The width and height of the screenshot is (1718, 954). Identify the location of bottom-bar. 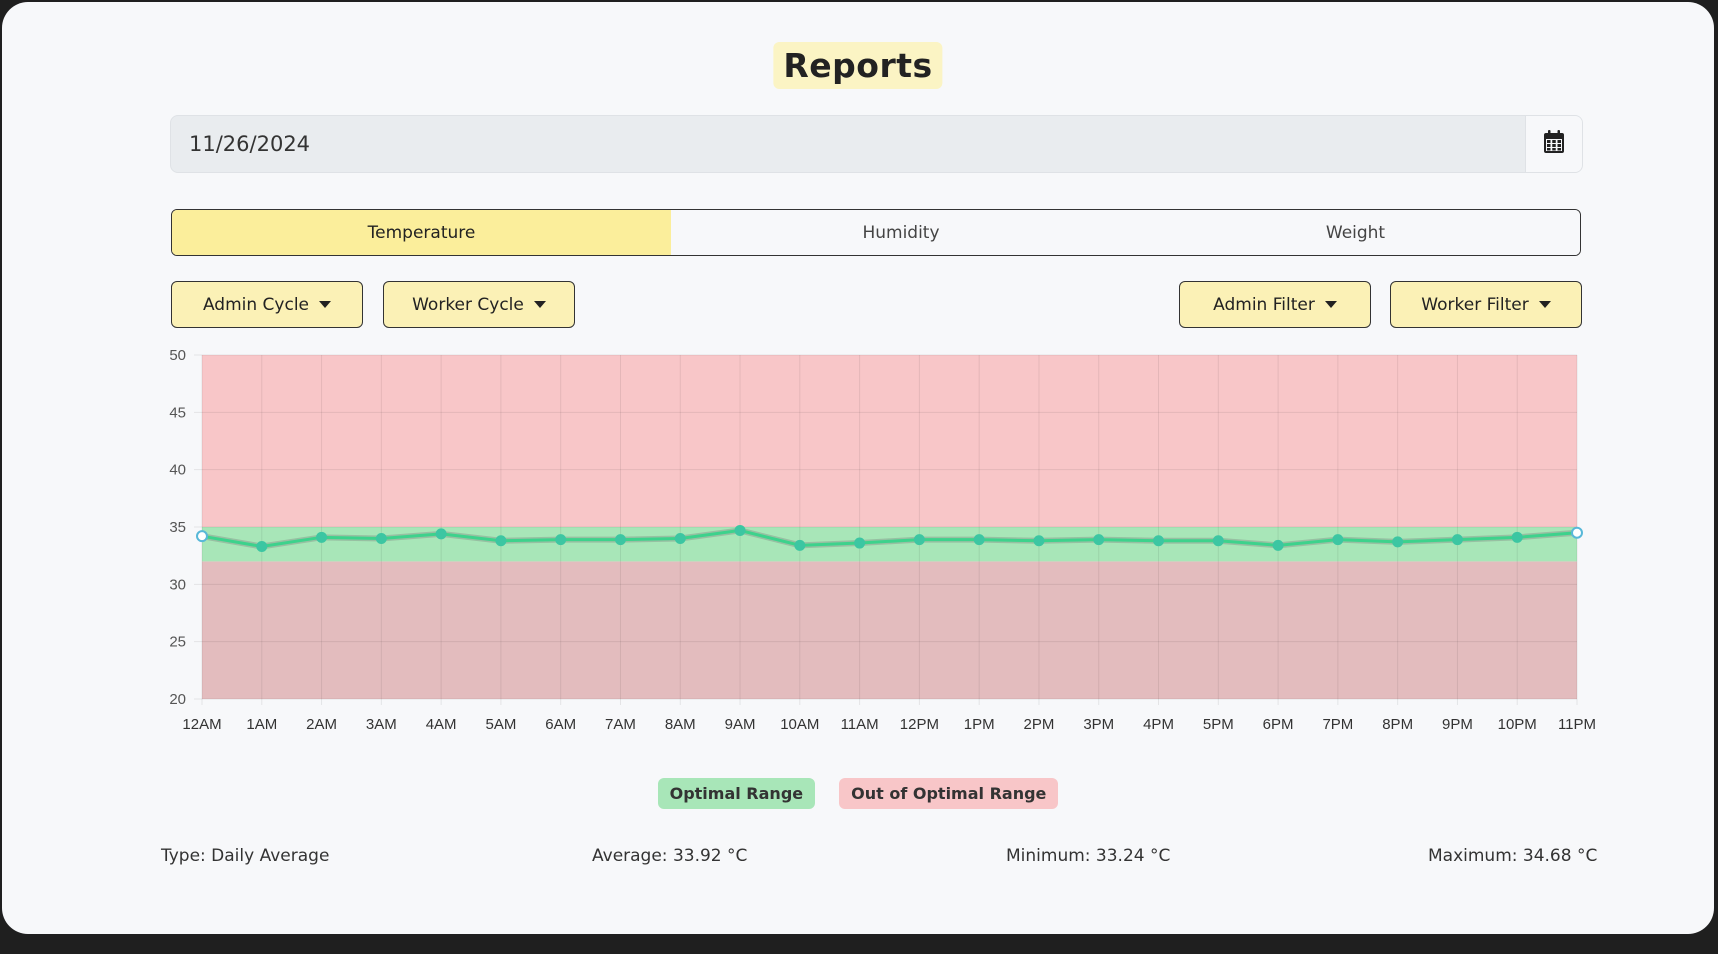
(859, 944).